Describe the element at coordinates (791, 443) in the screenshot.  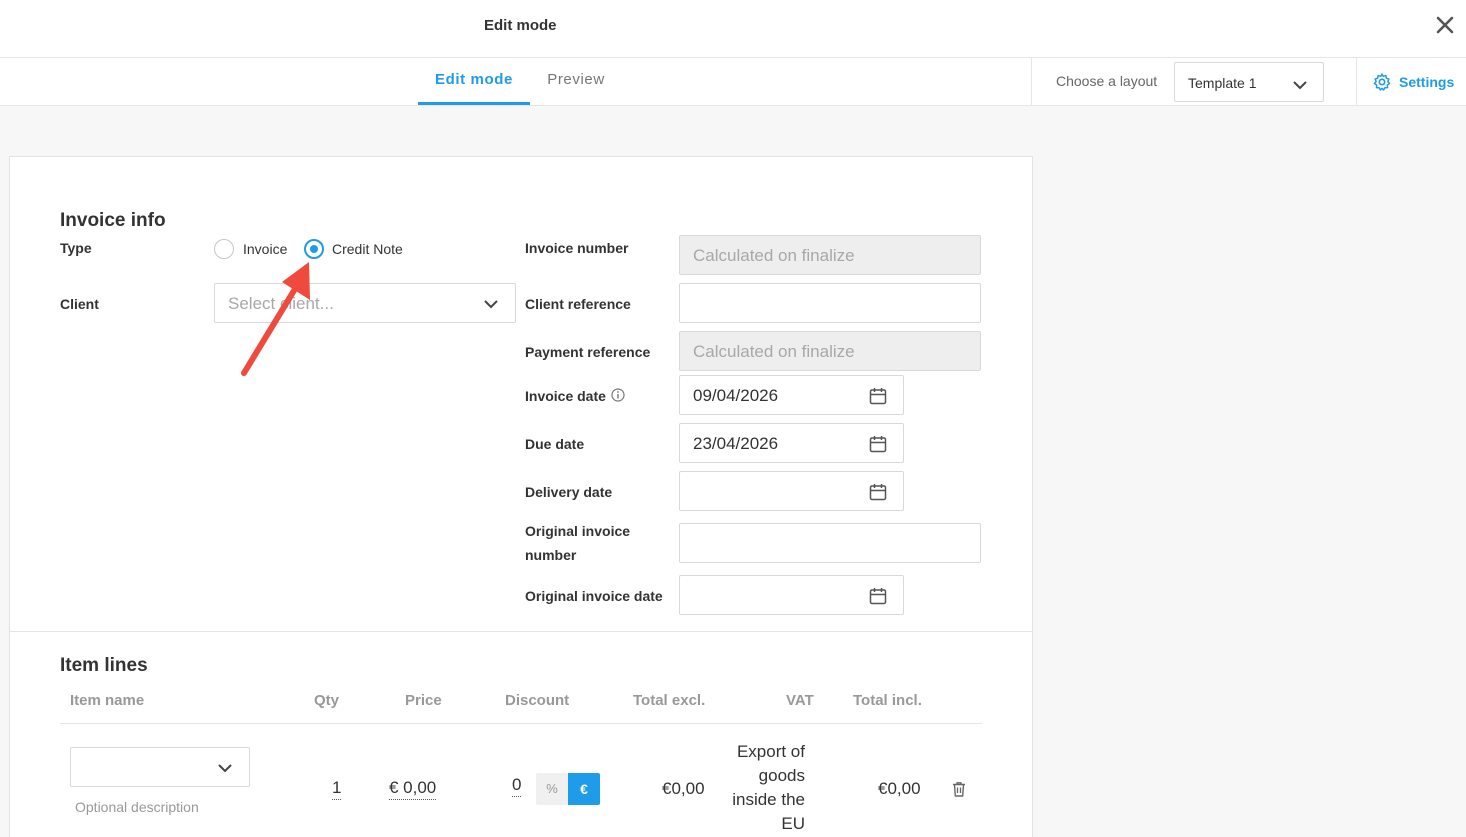
I see `due-date-field: 23/04/2026` at that location.